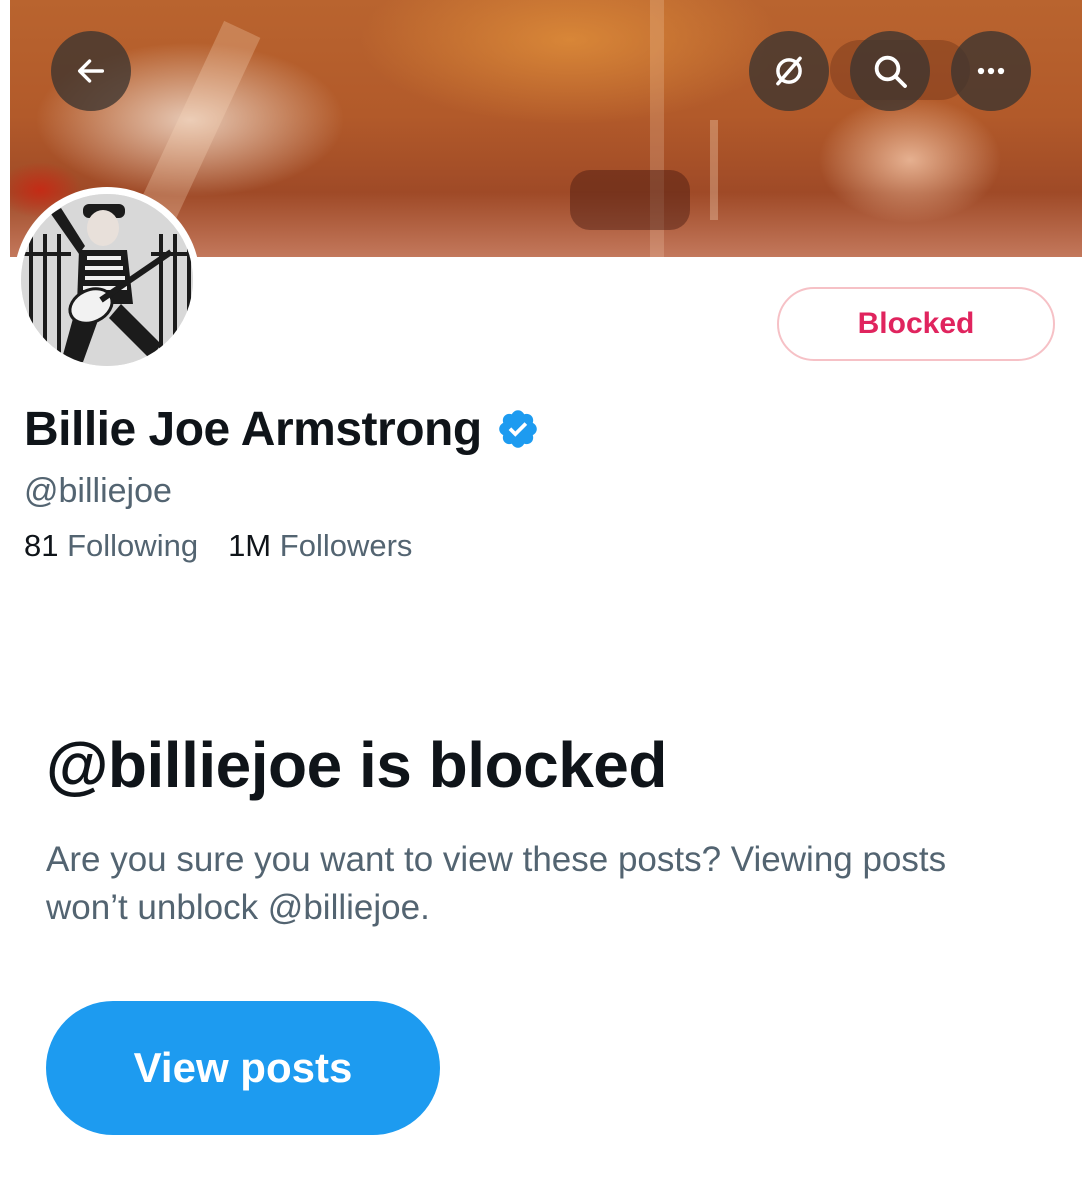 Image resolution: width=1082 pixels, height=1200 pixels. What do you see at coordinates (356, 765) in the screenshot?
I see `blocked-title: @billiejoe is blocked` at bounding box center [356, 765].